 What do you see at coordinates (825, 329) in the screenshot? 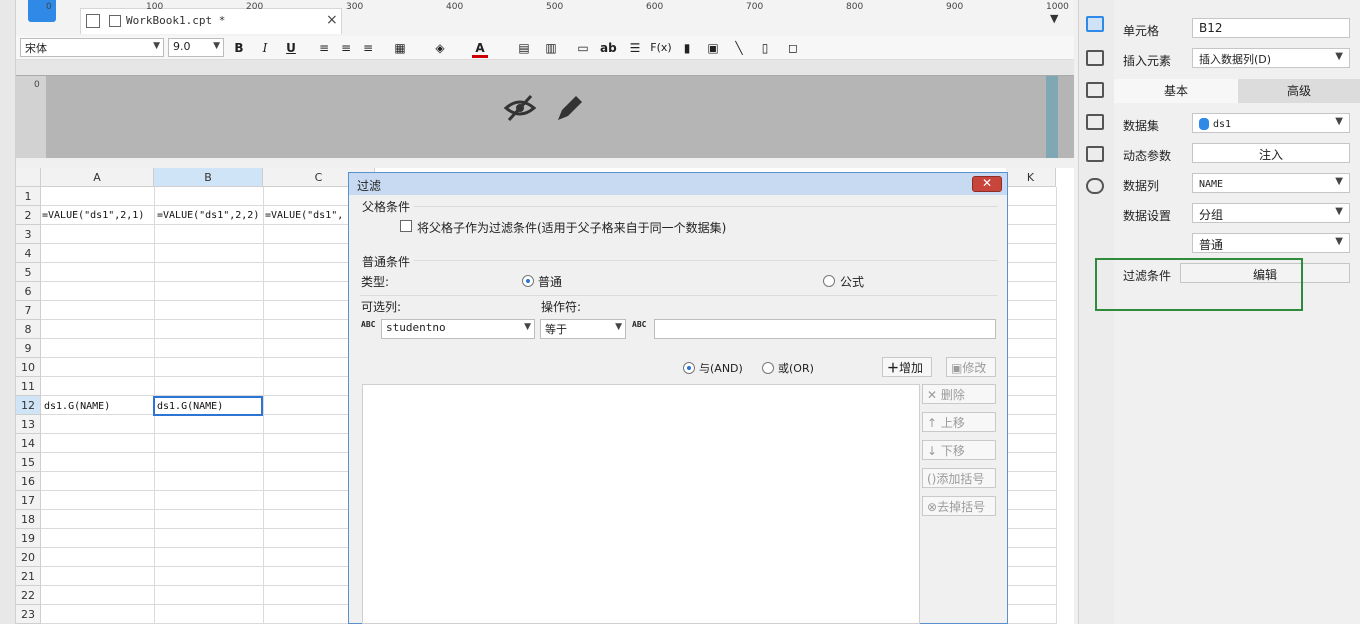
I see `value-input` at bounding box center [825, 329].